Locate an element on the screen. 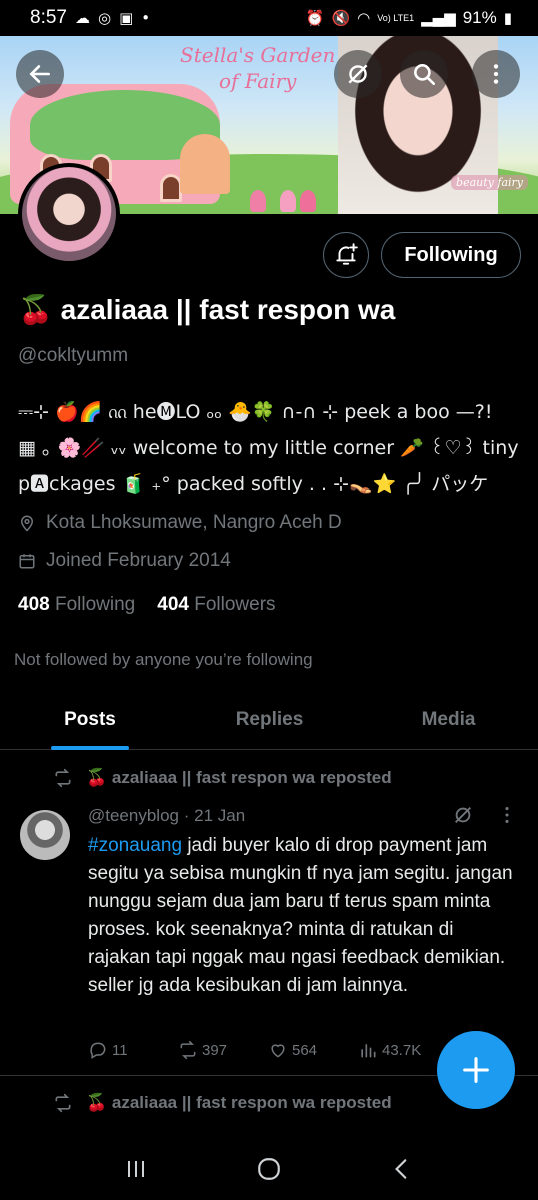  views-chart-icon is located at coordinates (368, 1051).